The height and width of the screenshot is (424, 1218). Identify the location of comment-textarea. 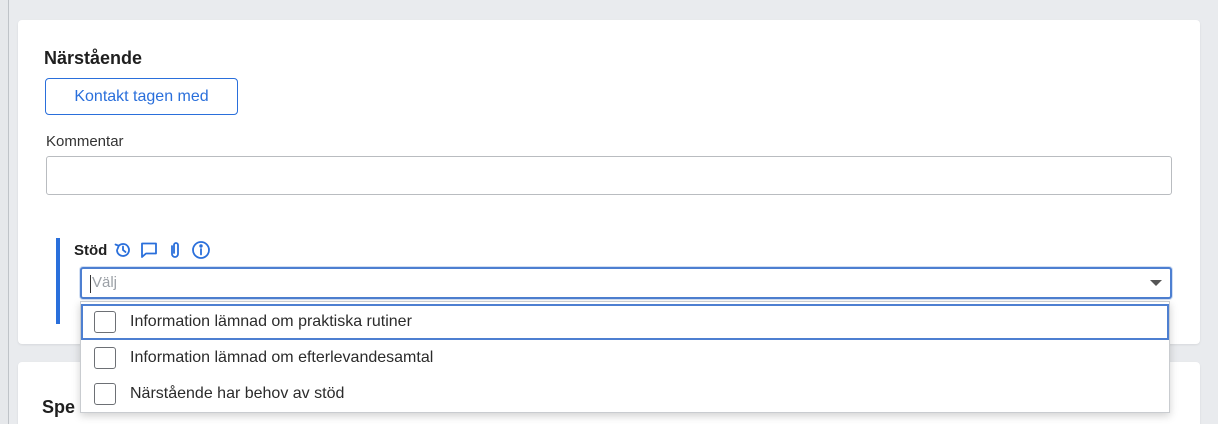
(609, 175).